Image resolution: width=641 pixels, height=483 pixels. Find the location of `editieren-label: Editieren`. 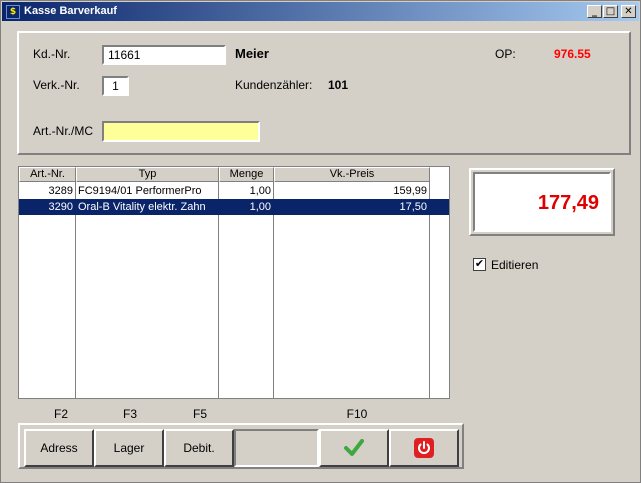

editieren-label: Editieren is located at coordinates (515, 265).